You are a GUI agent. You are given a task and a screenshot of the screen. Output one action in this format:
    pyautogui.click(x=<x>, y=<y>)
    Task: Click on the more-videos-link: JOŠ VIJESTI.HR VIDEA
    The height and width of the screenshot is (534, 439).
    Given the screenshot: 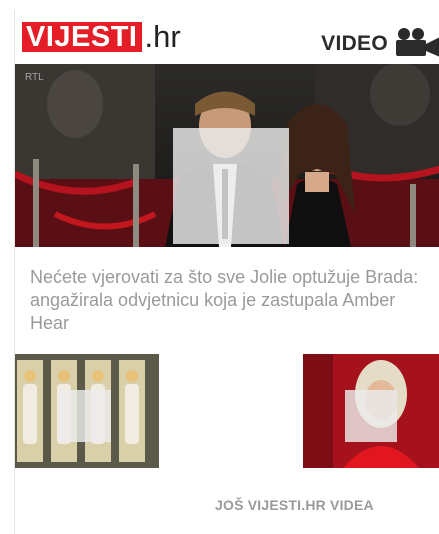 What is the action you would take?
    pyautogui.click(x=294, y=505)
    